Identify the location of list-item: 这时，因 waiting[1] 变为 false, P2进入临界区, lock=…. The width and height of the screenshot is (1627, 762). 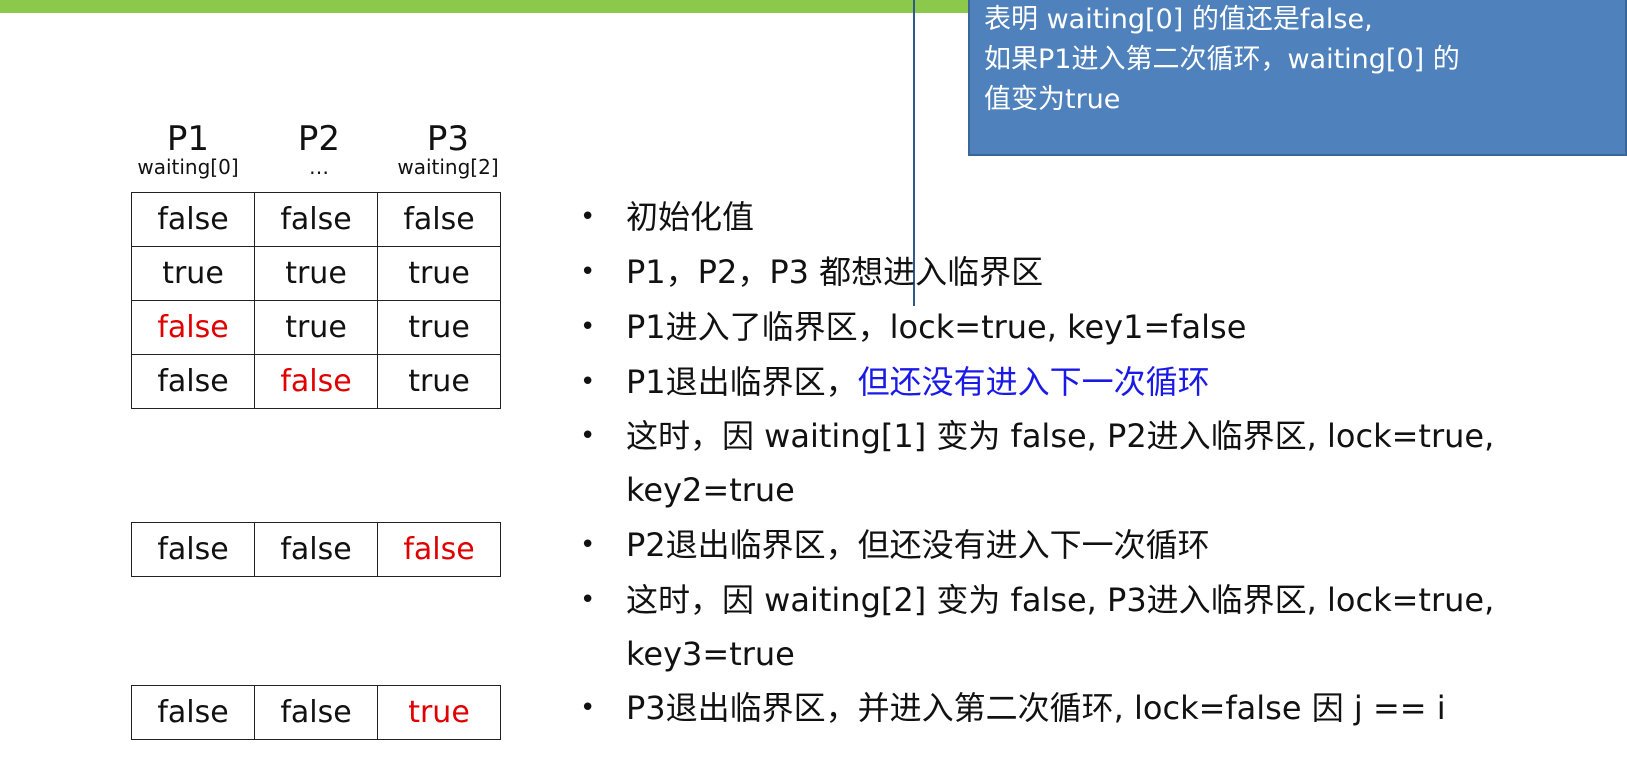
(1085, 463).